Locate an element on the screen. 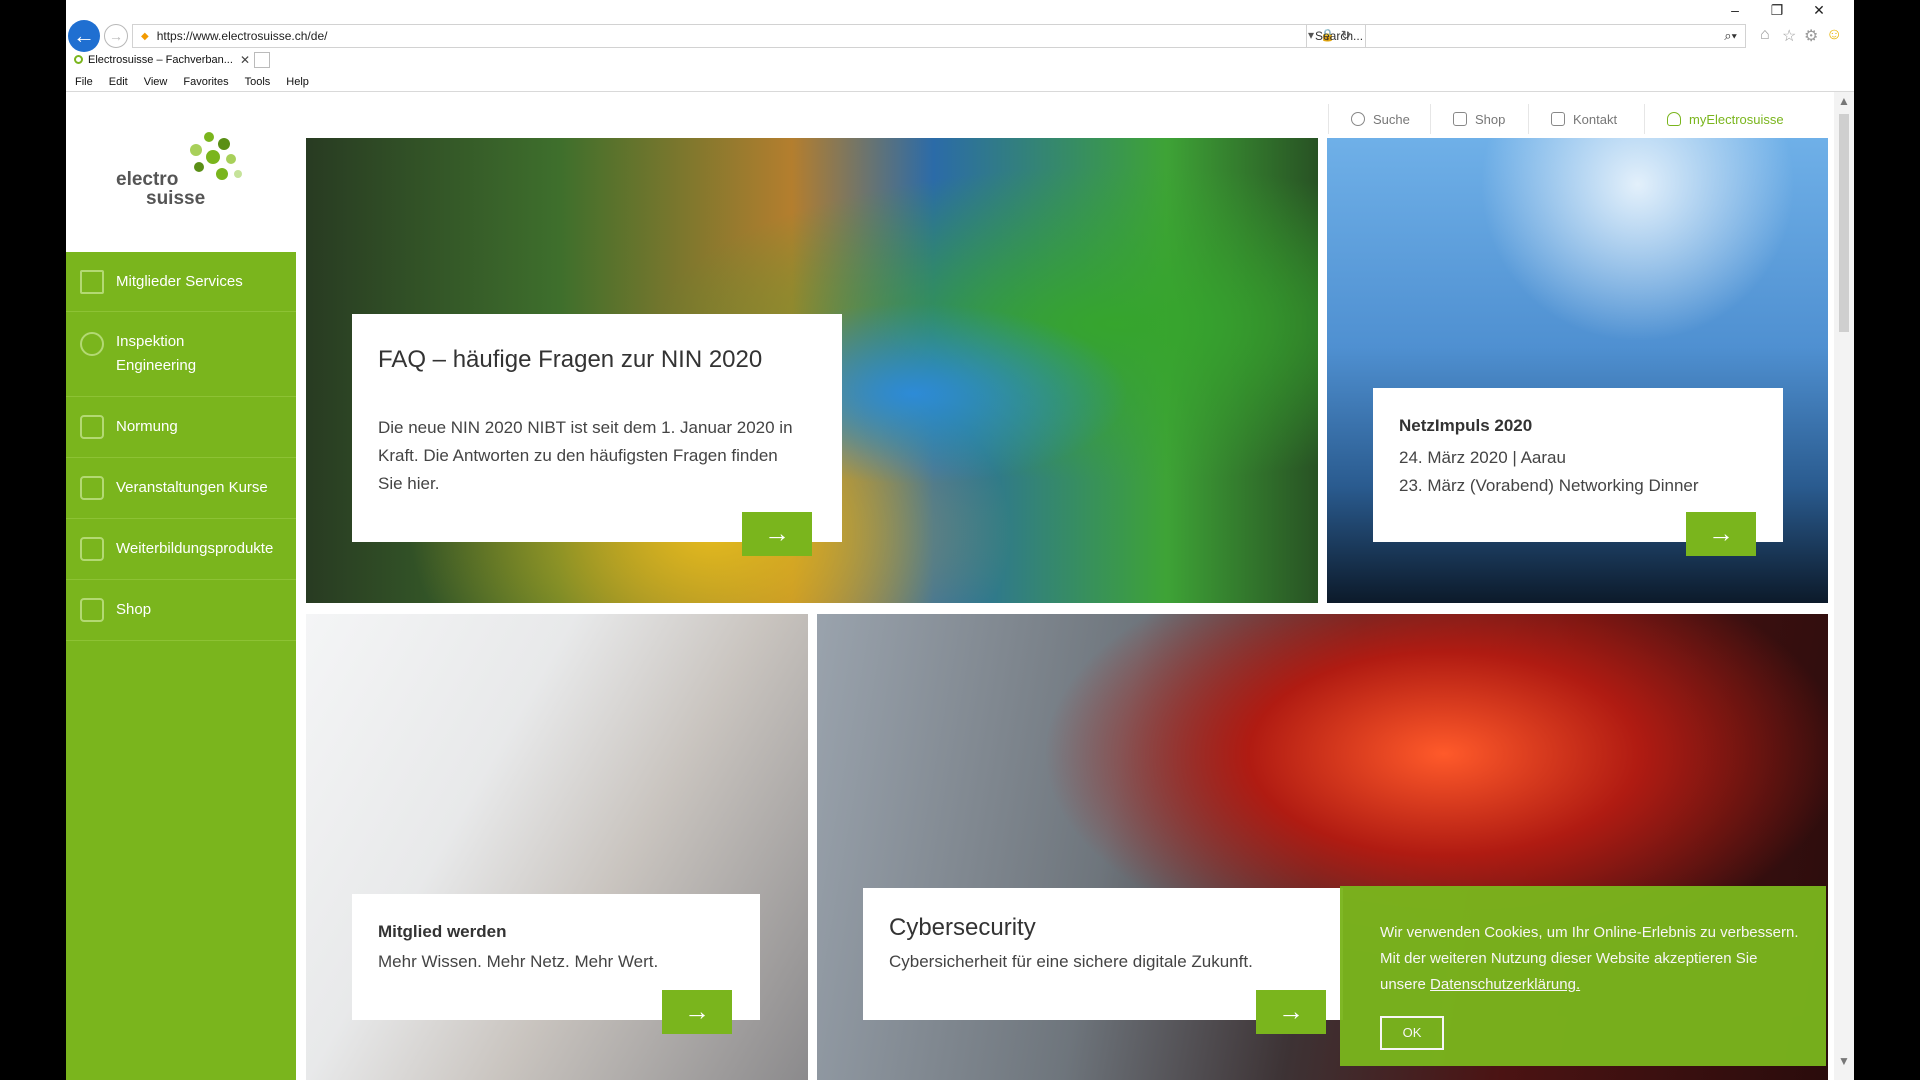  scroll-thumb is located at coordinates (1844, 223).